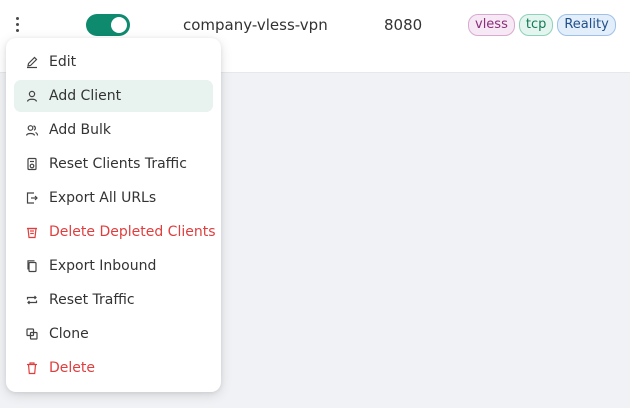  I want to click on menu-item-export-all-urls: Export All URLs, so click(113, 198).